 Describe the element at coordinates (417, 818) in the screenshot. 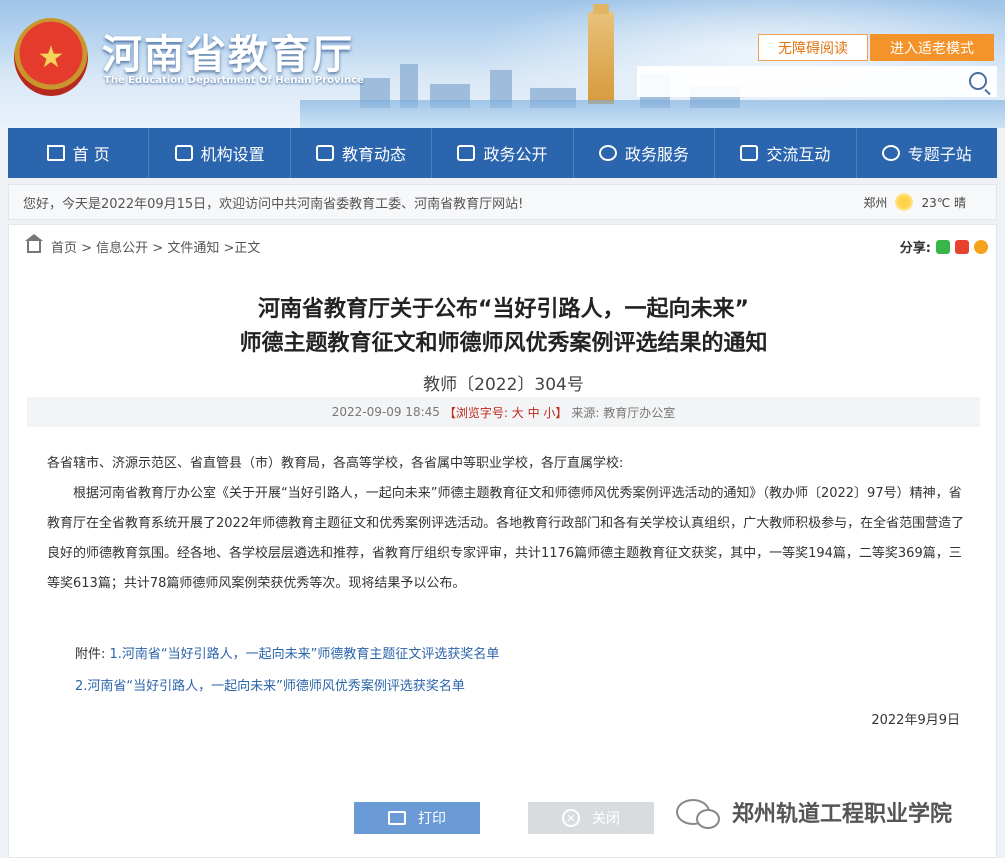

I see `print-button: 打印` at that location.